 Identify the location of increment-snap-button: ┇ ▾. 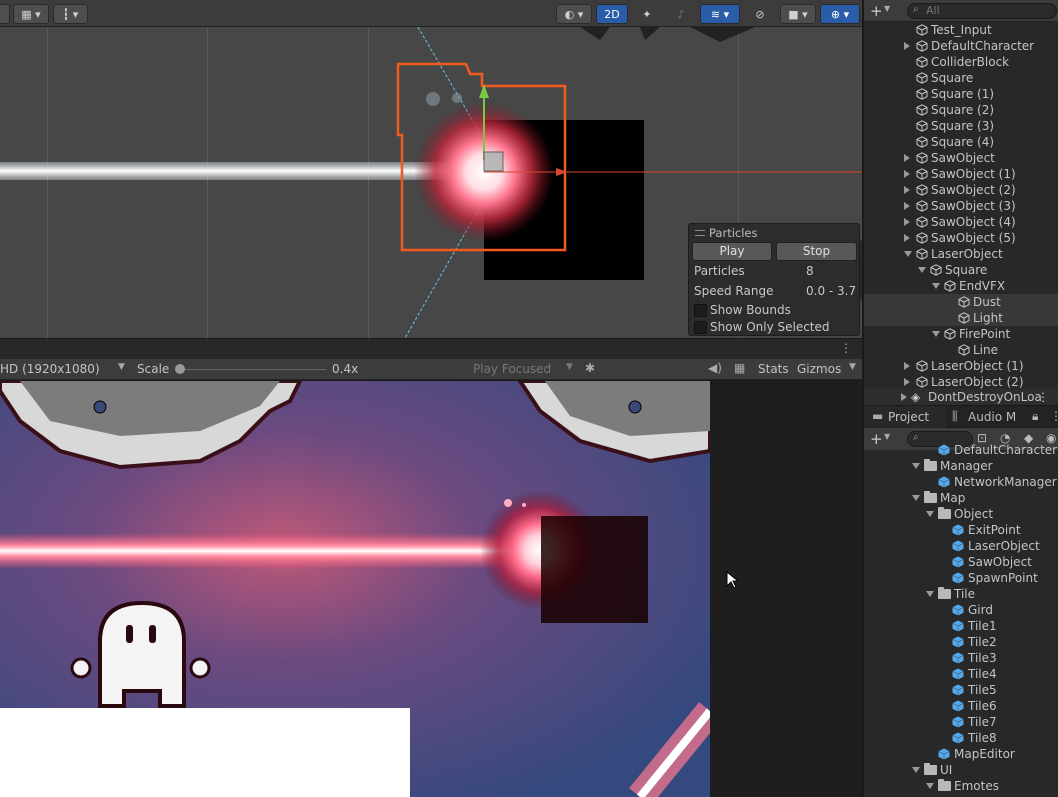
(70, 14).